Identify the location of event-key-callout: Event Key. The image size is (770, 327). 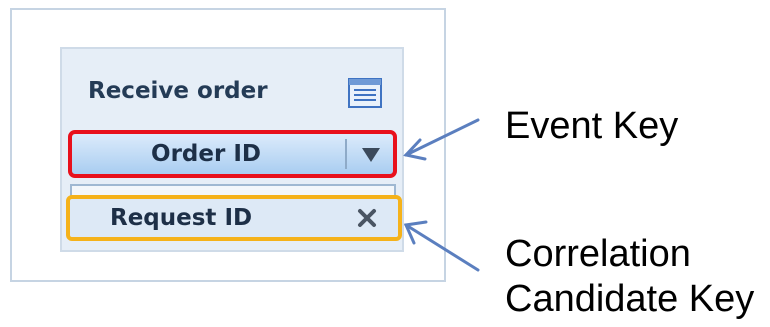
(592, 126).